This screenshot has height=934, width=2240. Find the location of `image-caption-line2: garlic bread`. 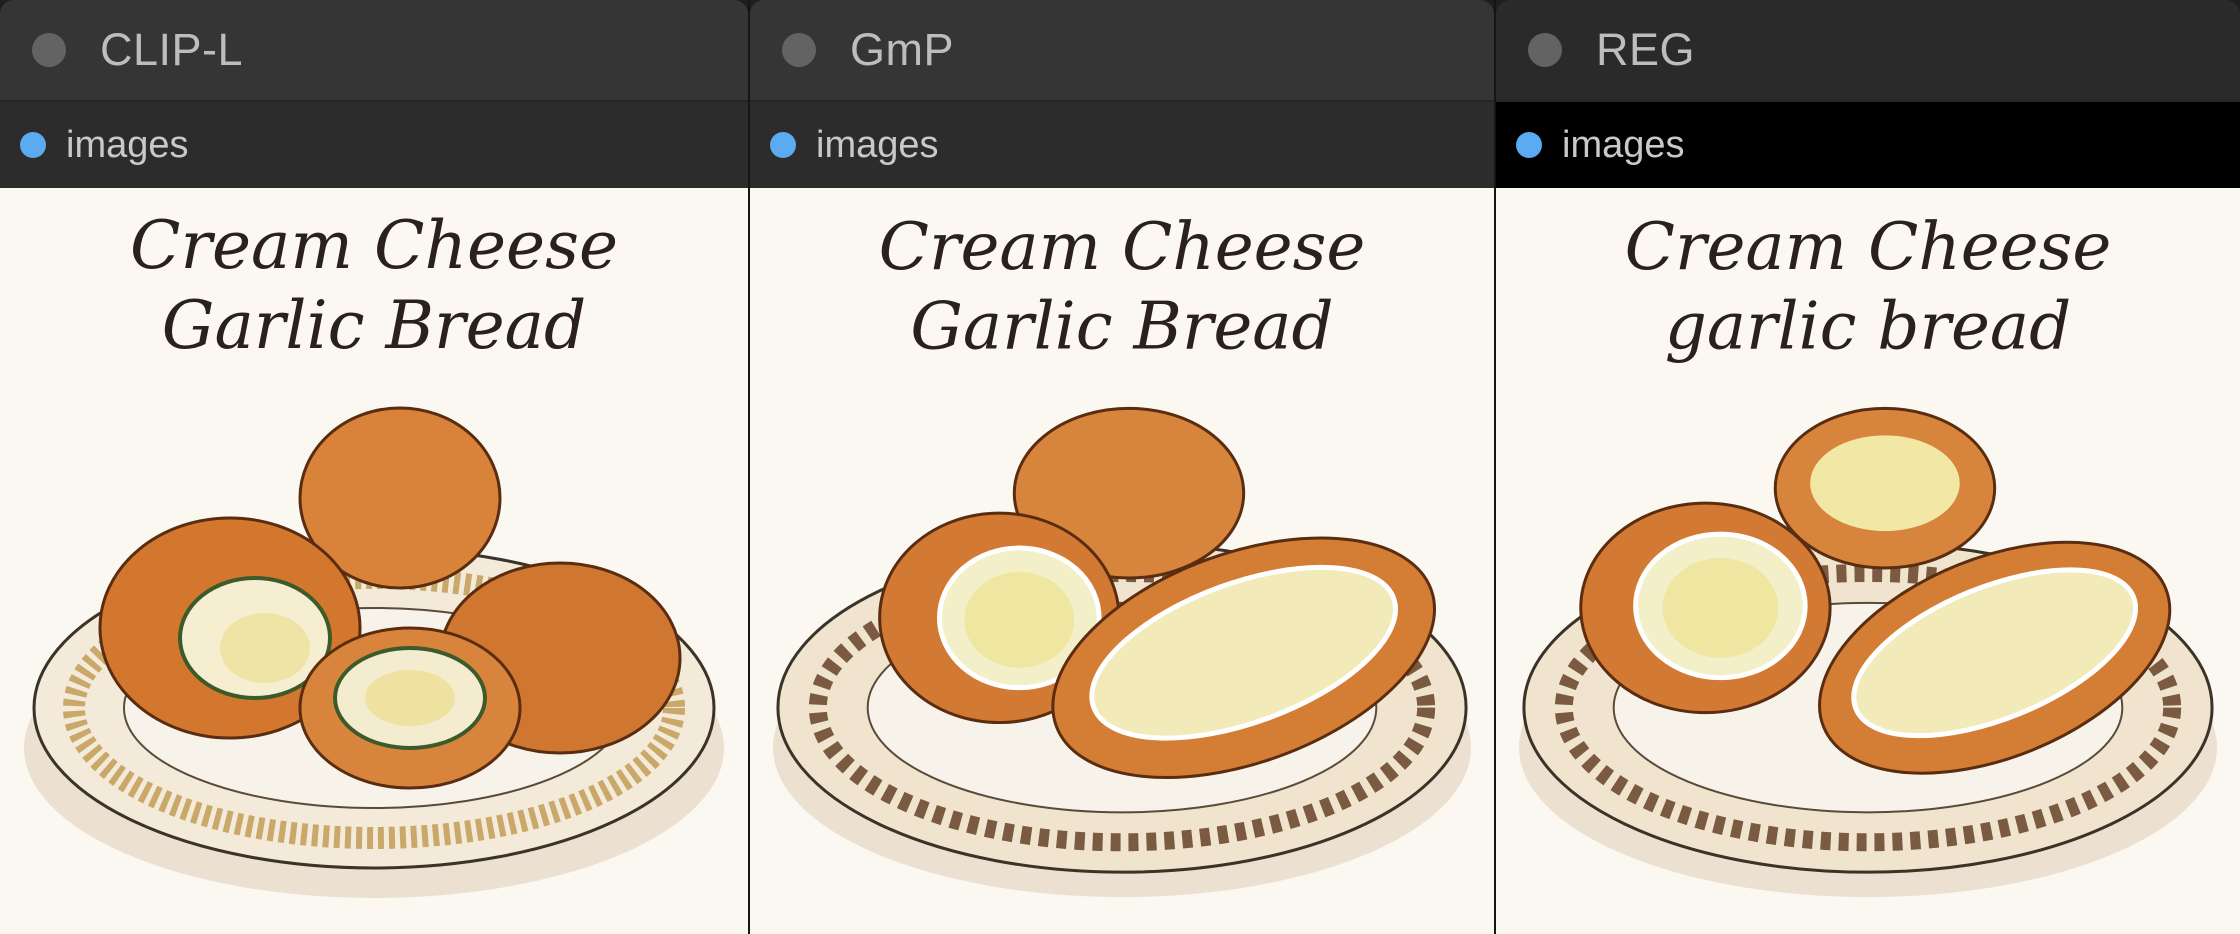

image-caption-line2: garlic bread is located at coordinates (1868, 326).